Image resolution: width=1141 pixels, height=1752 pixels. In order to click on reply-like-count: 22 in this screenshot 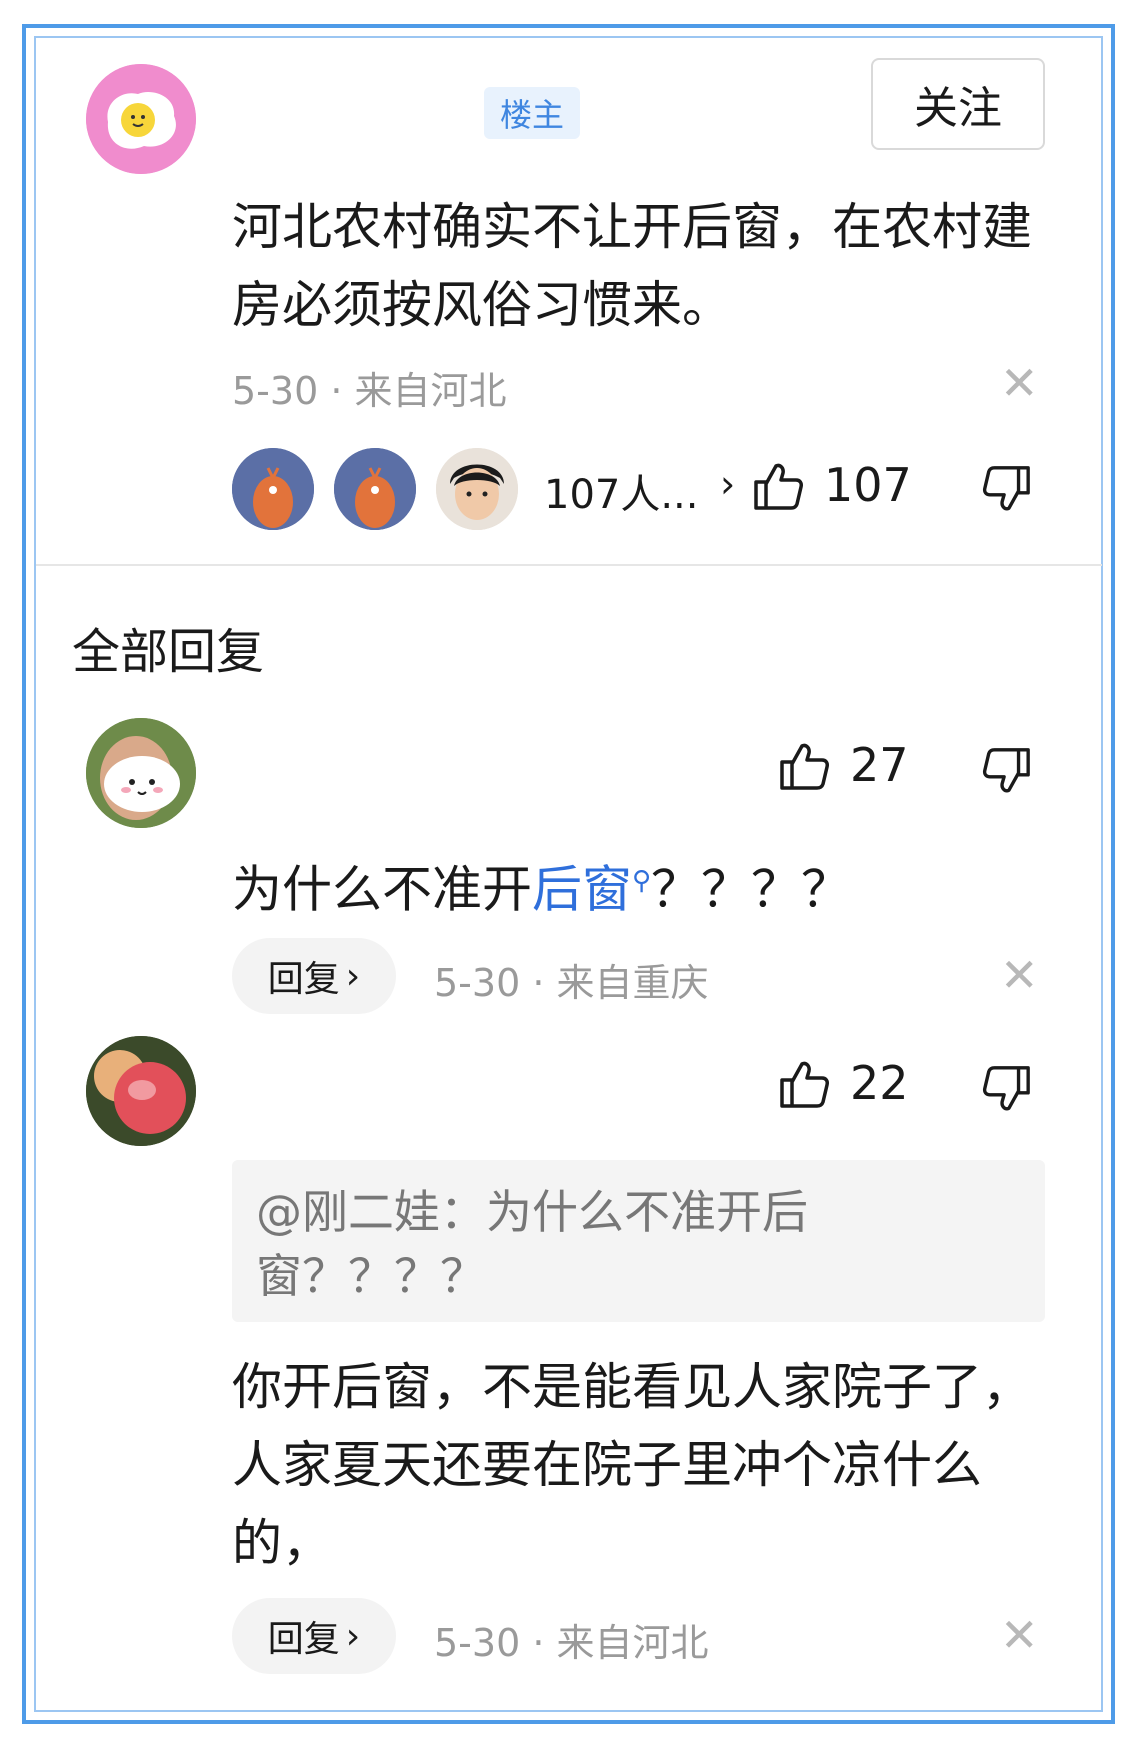, I will do `click(879, 1083)`.